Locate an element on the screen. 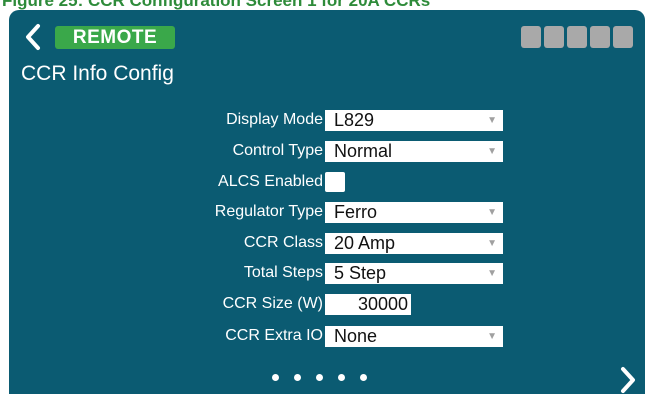  ccr-class-select: 20 Amp ▼ is located at coordinates (414, 243).